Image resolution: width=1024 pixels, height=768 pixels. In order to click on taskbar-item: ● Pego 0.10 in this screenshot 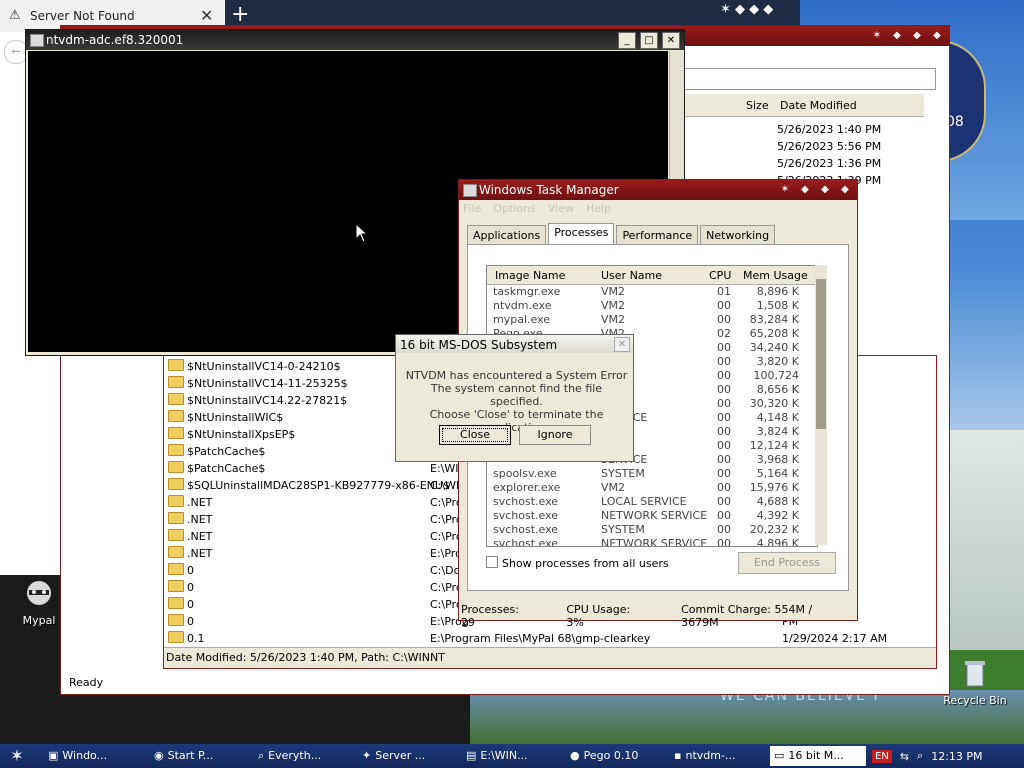, I will do `click(616, 756)`.